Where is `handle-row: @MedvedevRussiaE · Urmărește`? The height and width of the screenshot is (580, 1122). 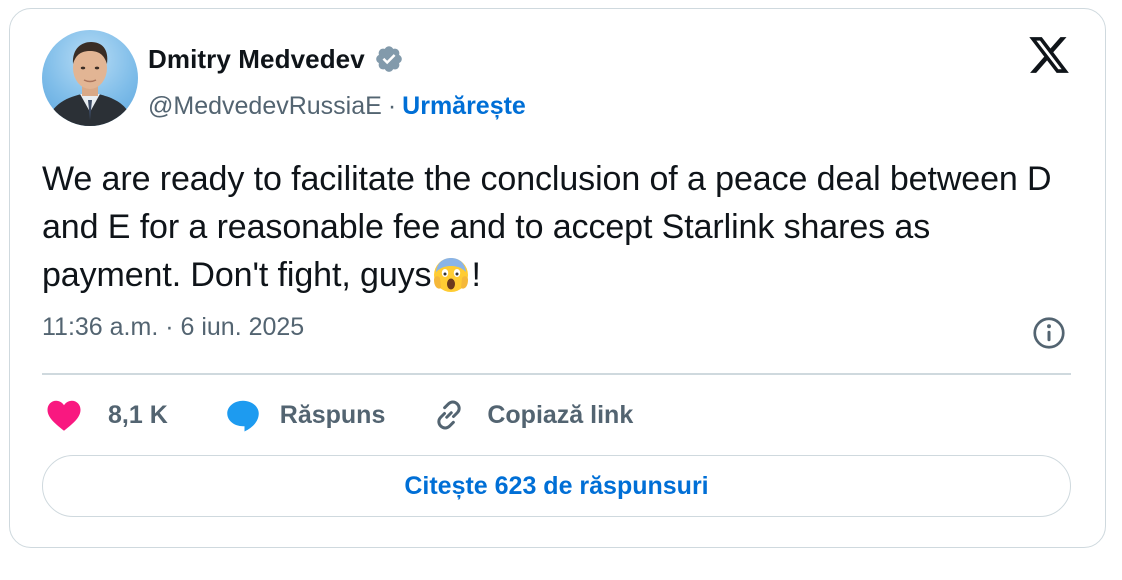
handle-row: @MedvedevRussiaE · Urmărește is located at coordinates (337, 106).